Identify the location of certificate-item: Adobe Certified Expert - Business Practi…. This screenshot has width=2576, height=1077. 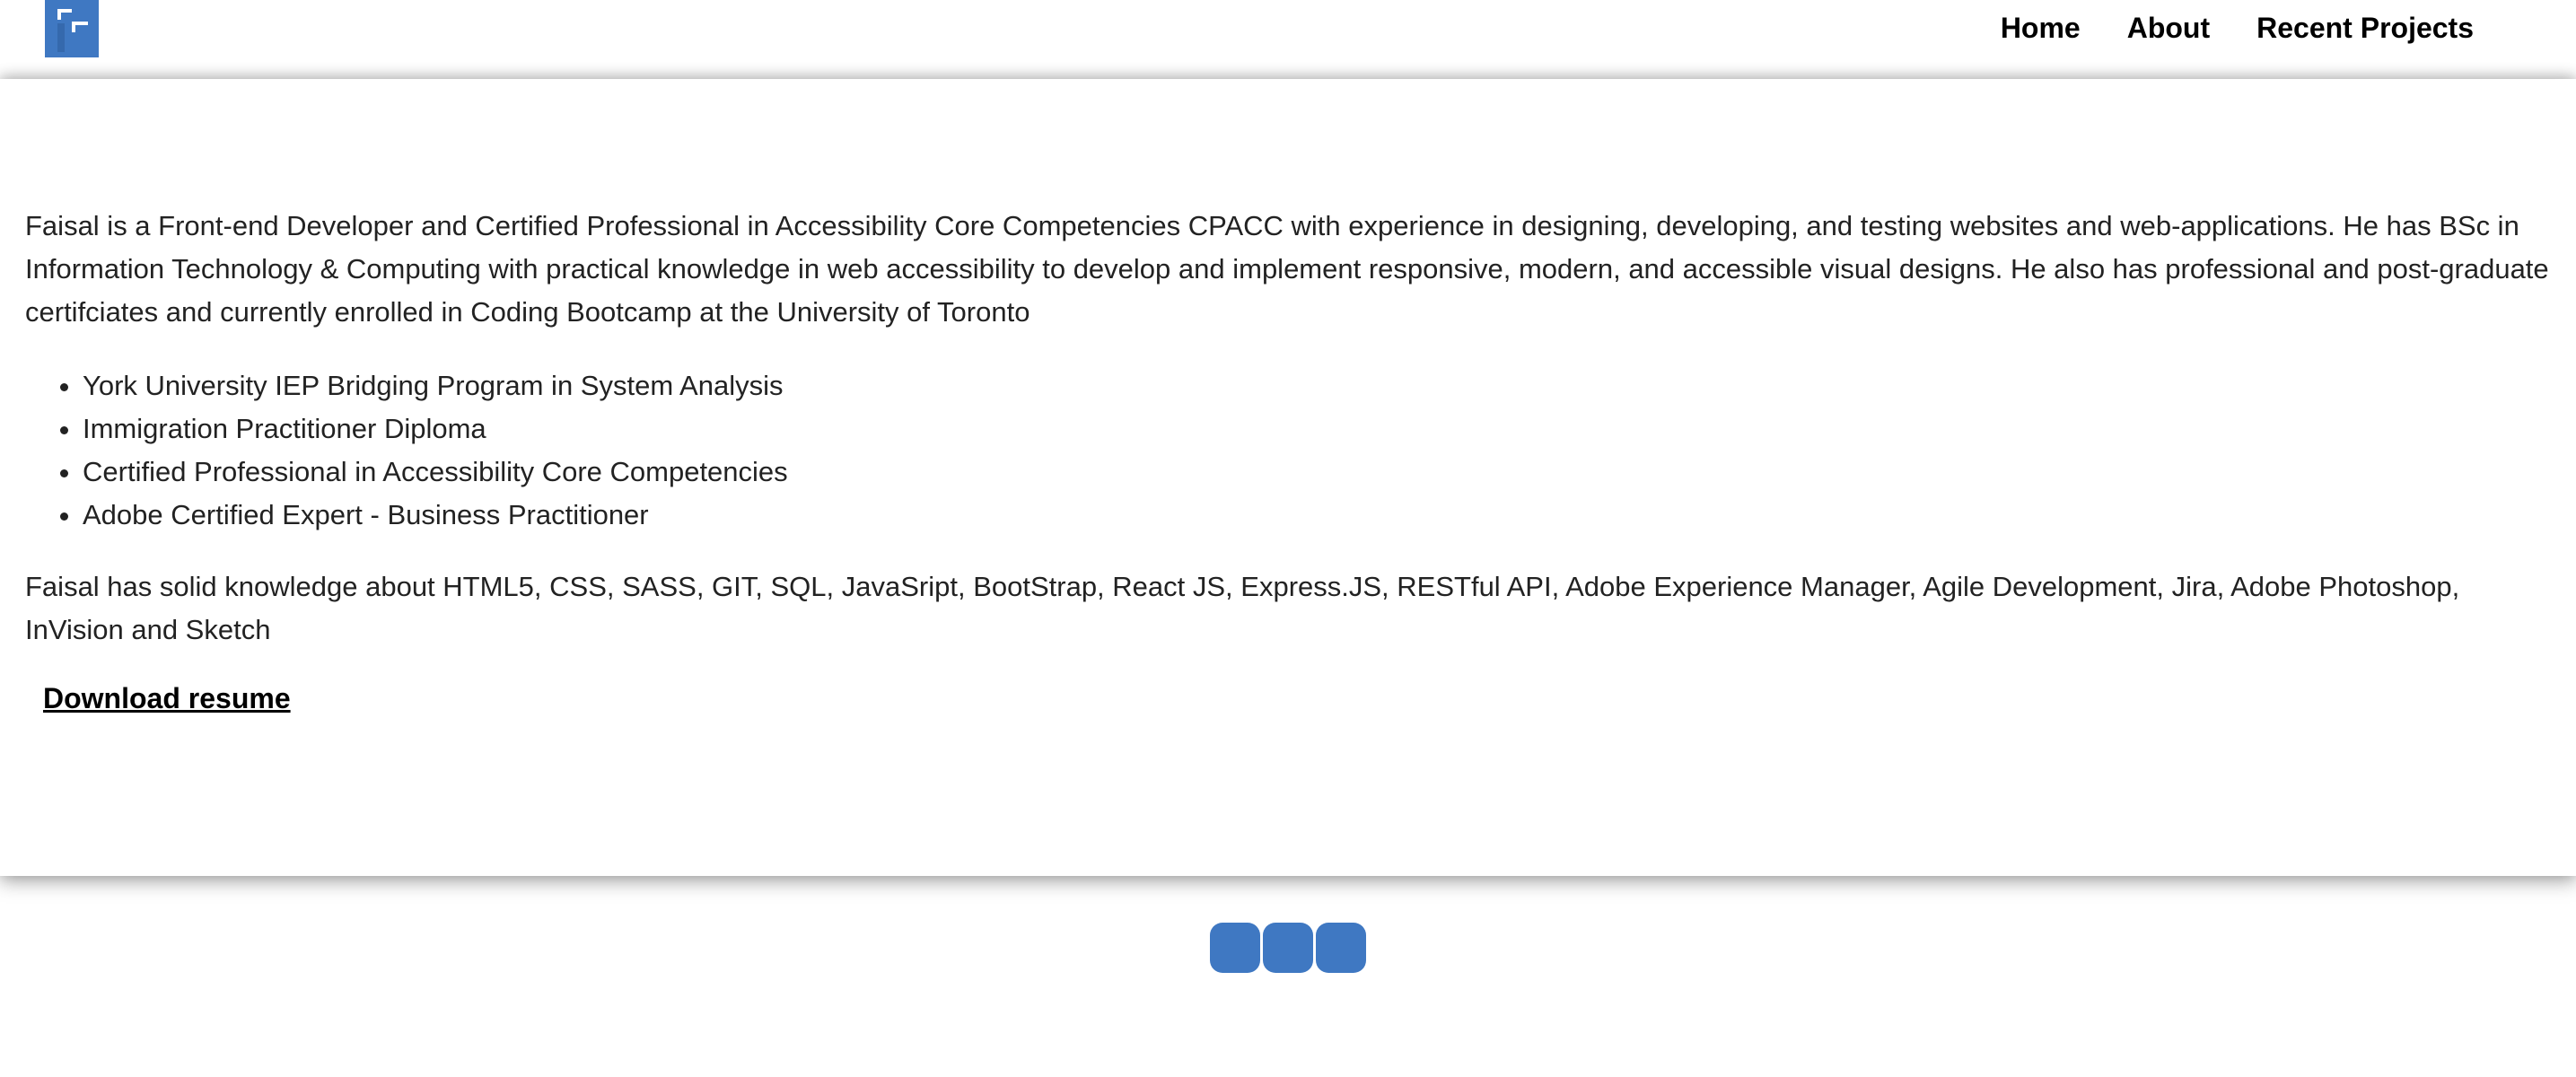
(1319, 515).